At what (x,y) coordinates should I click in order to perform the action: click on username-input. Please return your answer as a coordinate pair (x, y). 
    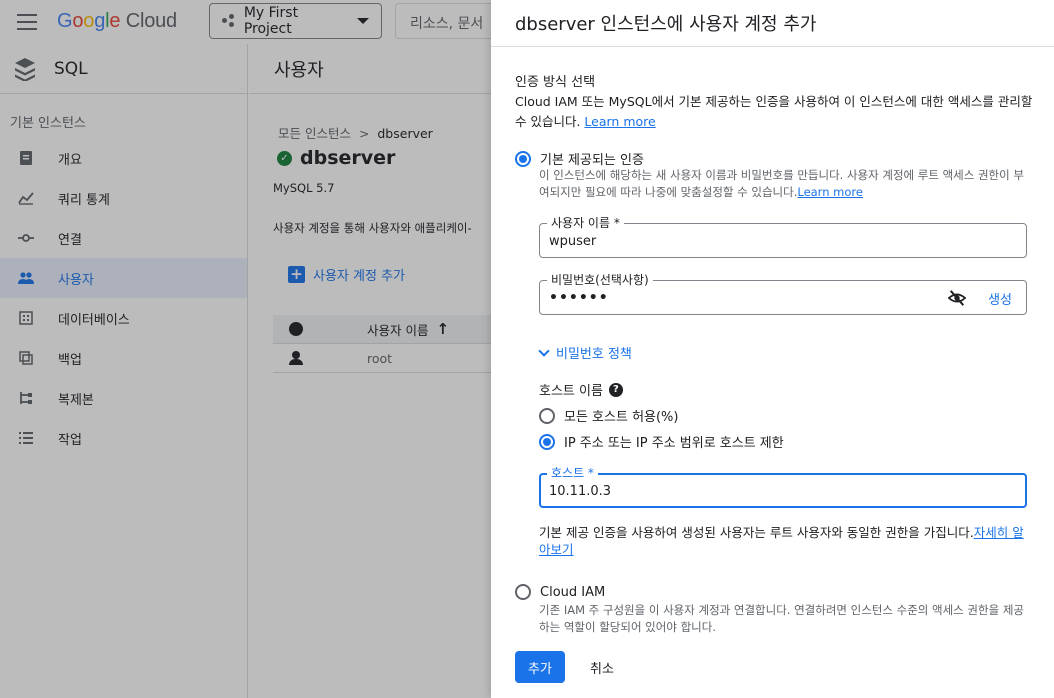
    Looking at the image, I should click on (739, 241).